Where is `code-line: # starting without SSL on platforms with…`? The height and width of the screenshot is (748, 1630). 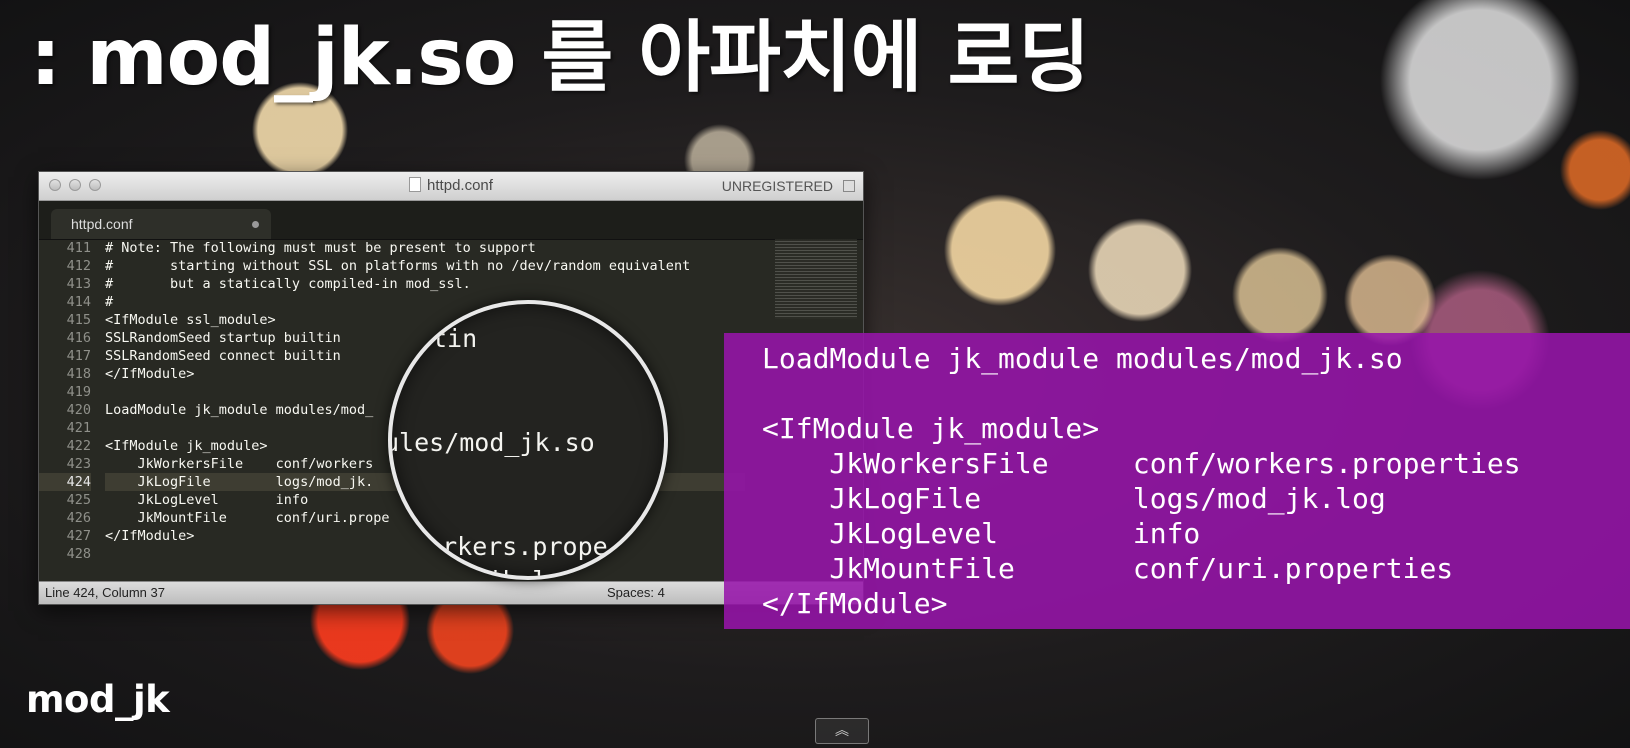 code-line: # starting without SSL on platforms with… is located at coordinates (425, 266).